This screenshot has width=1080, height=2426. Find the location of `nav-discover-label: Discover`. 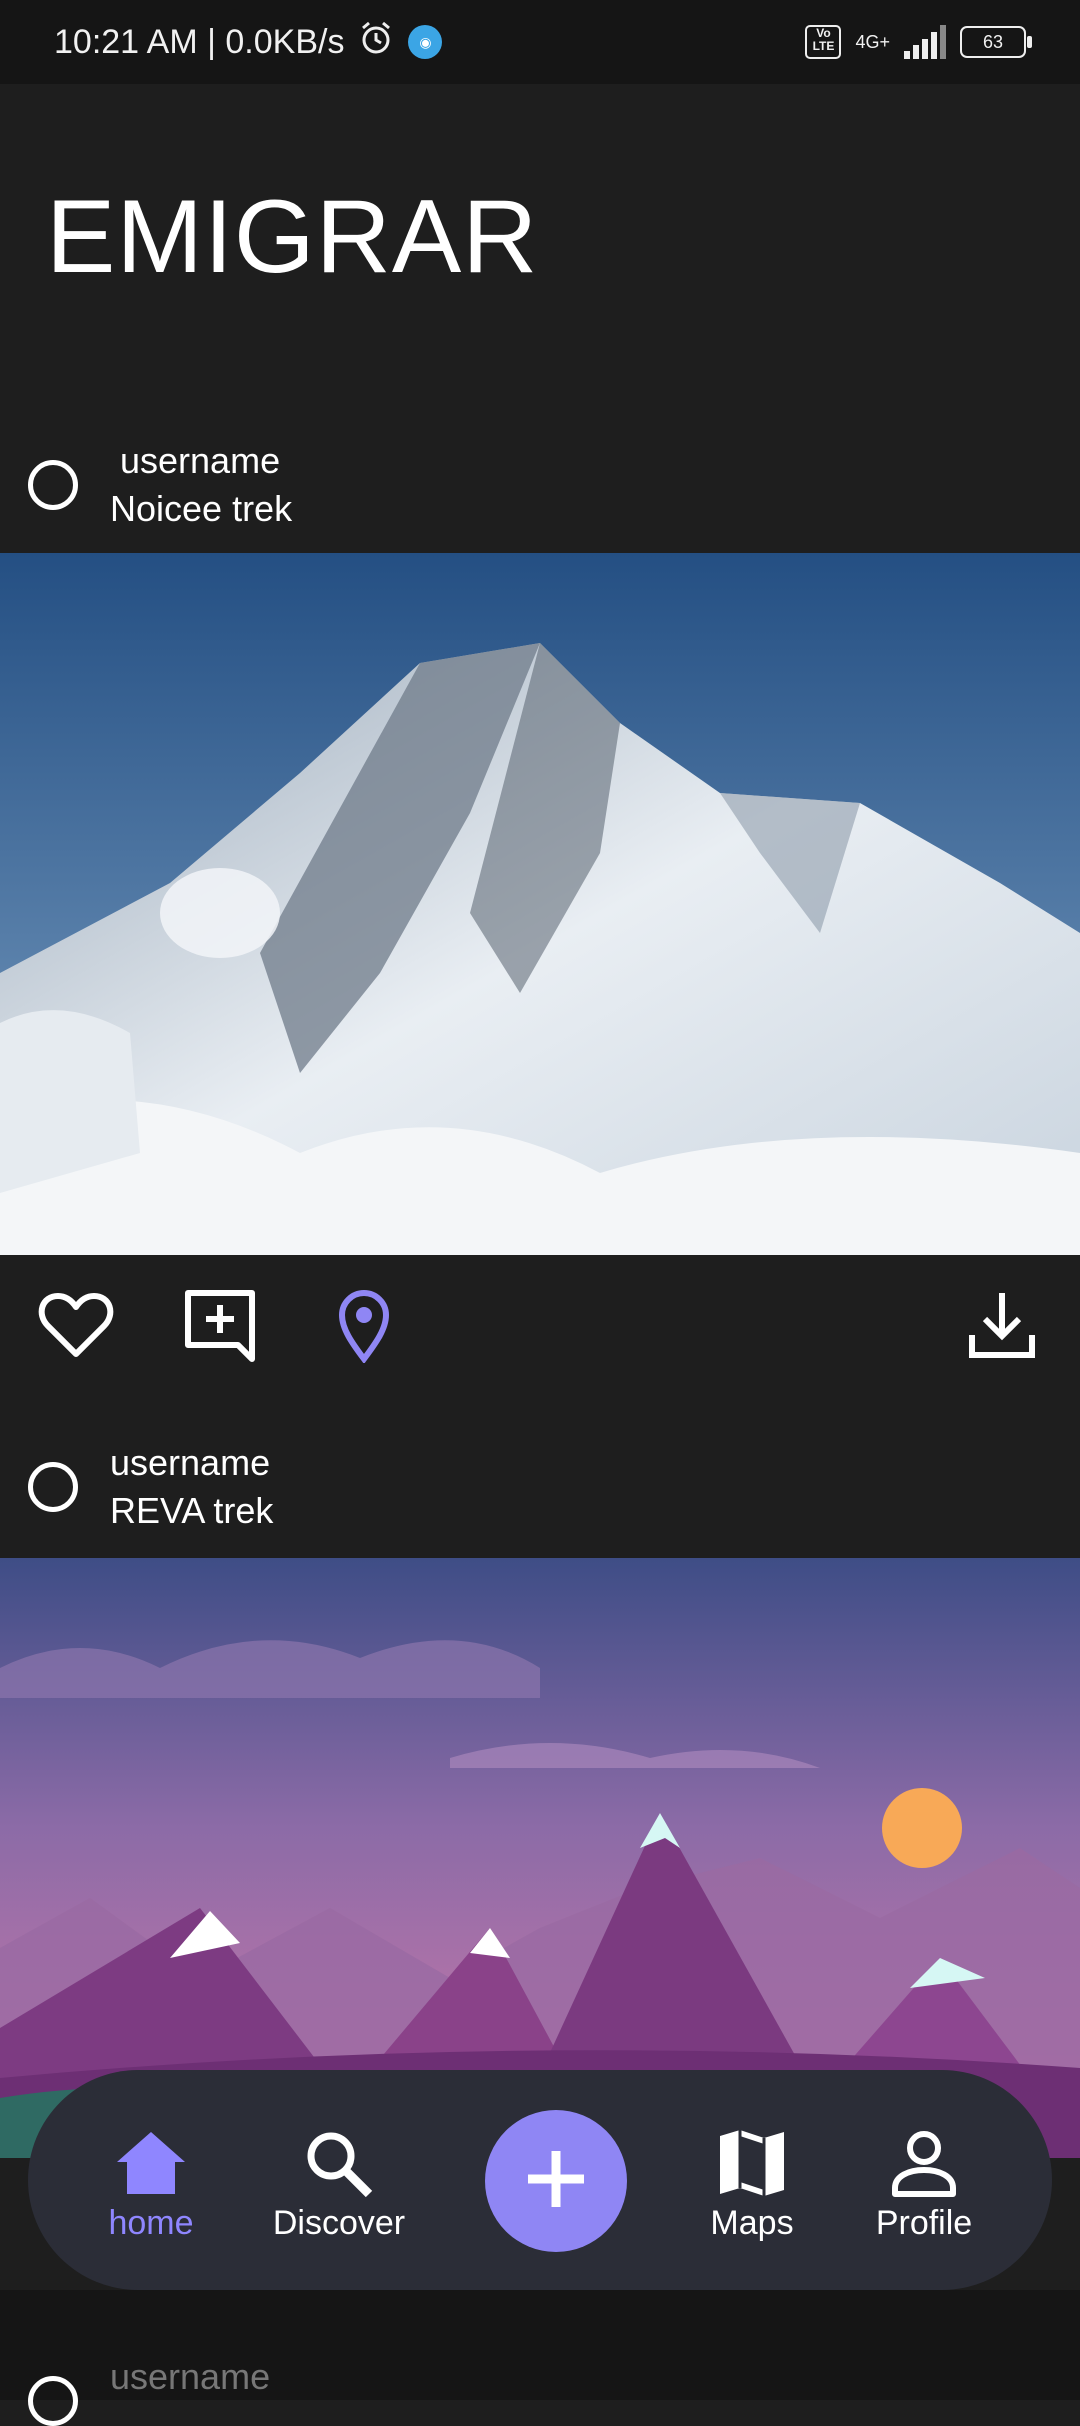

nav-discover-label: Discover is located at coordinates (339, 2223).